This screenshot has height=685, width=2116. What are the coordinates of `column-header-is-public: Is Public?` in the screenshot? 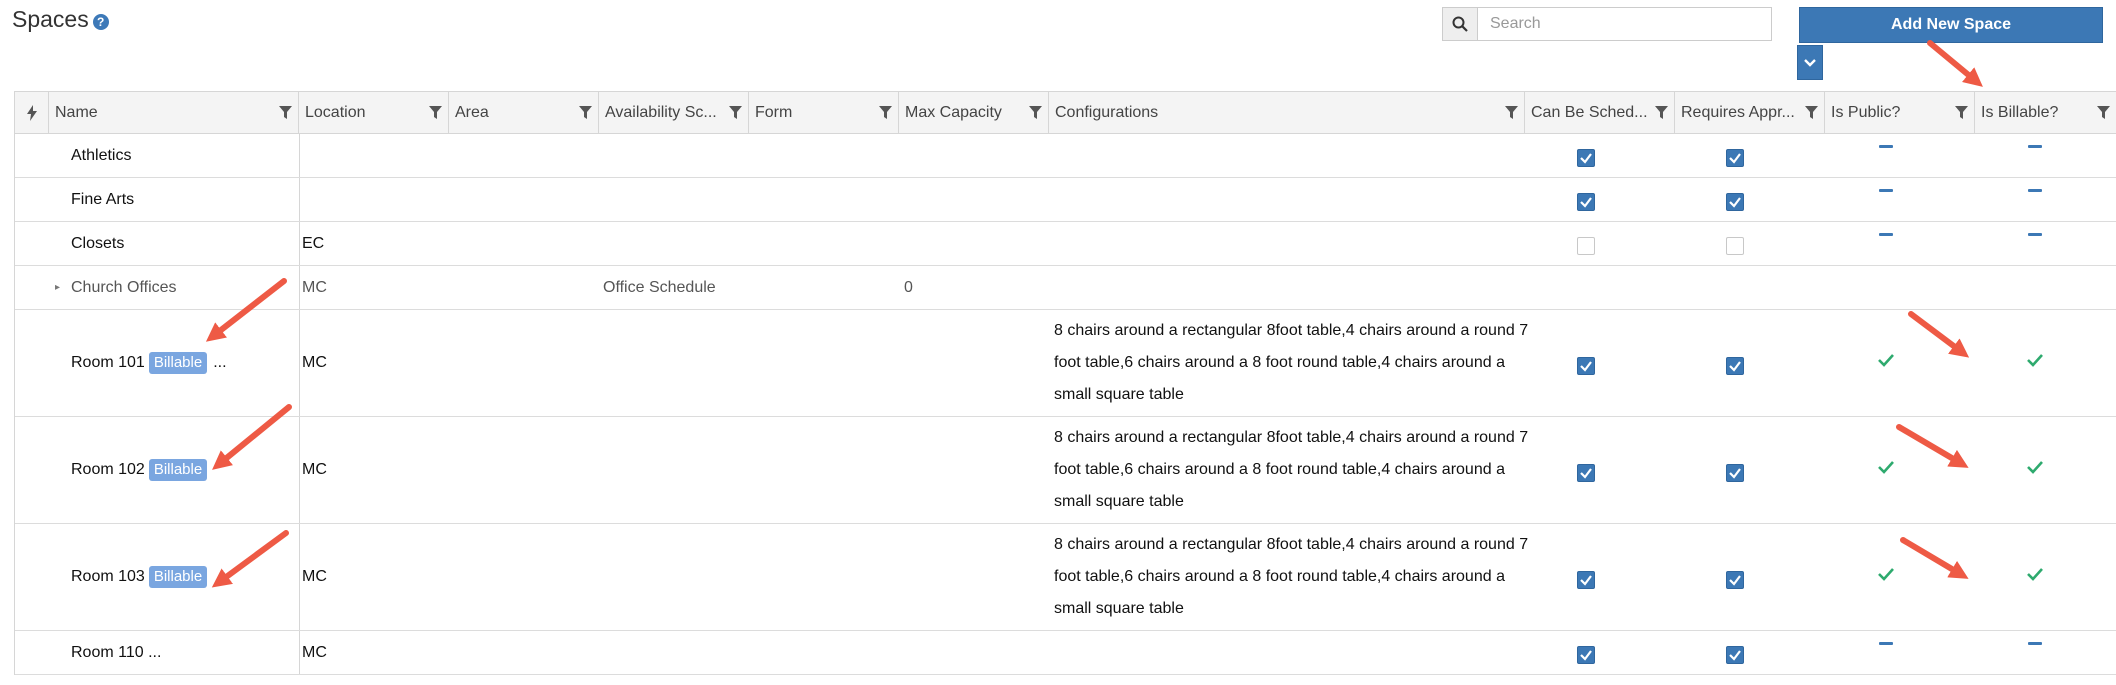 It's located at (1900, 112).